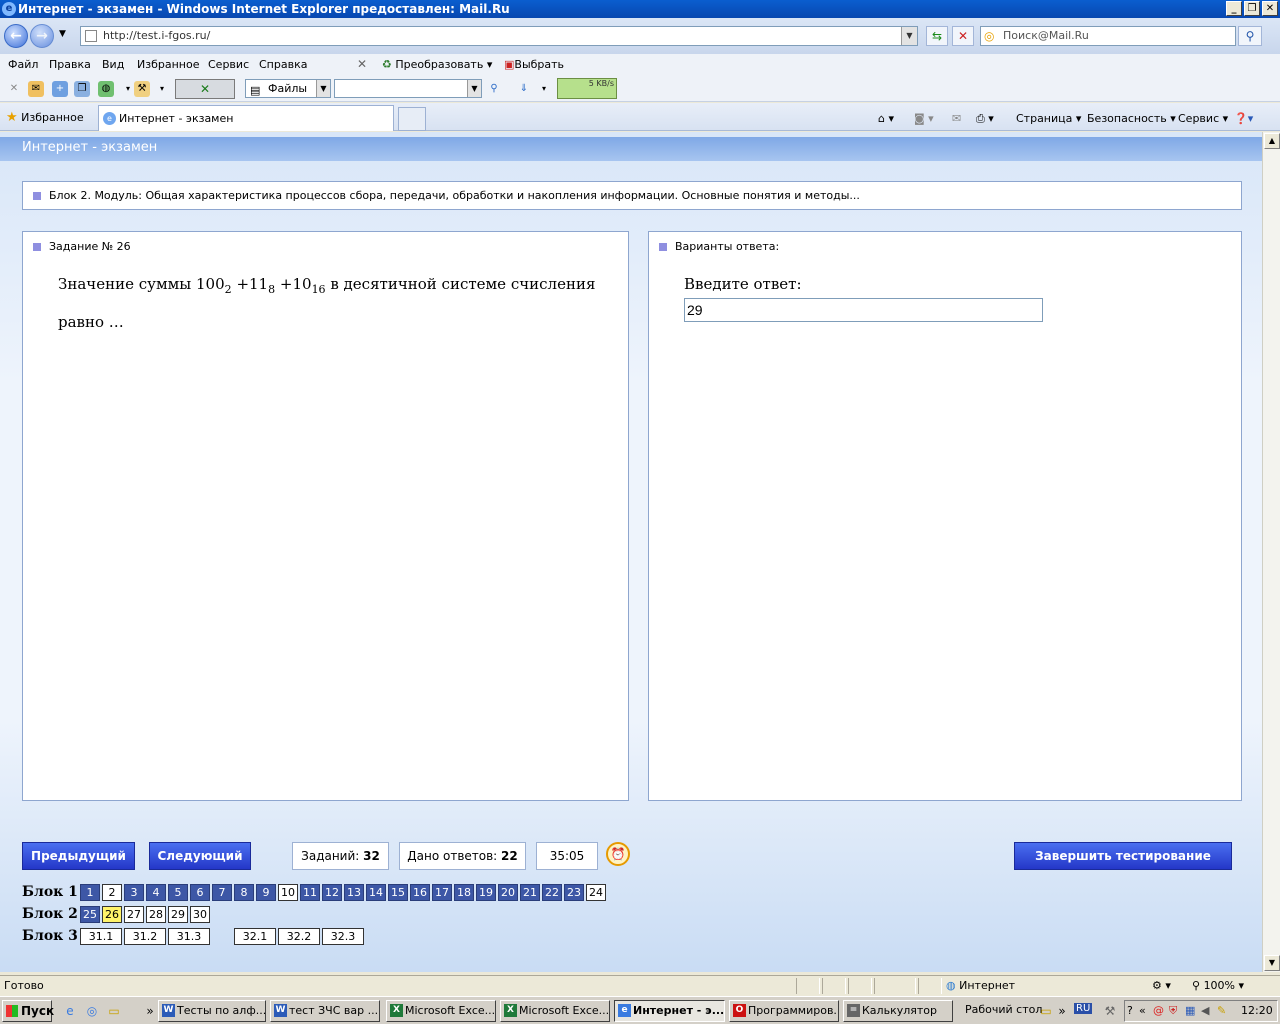  Describe the element at coordinates (596, 892) in the screenshot. I see `task-cell: 24` at that location.